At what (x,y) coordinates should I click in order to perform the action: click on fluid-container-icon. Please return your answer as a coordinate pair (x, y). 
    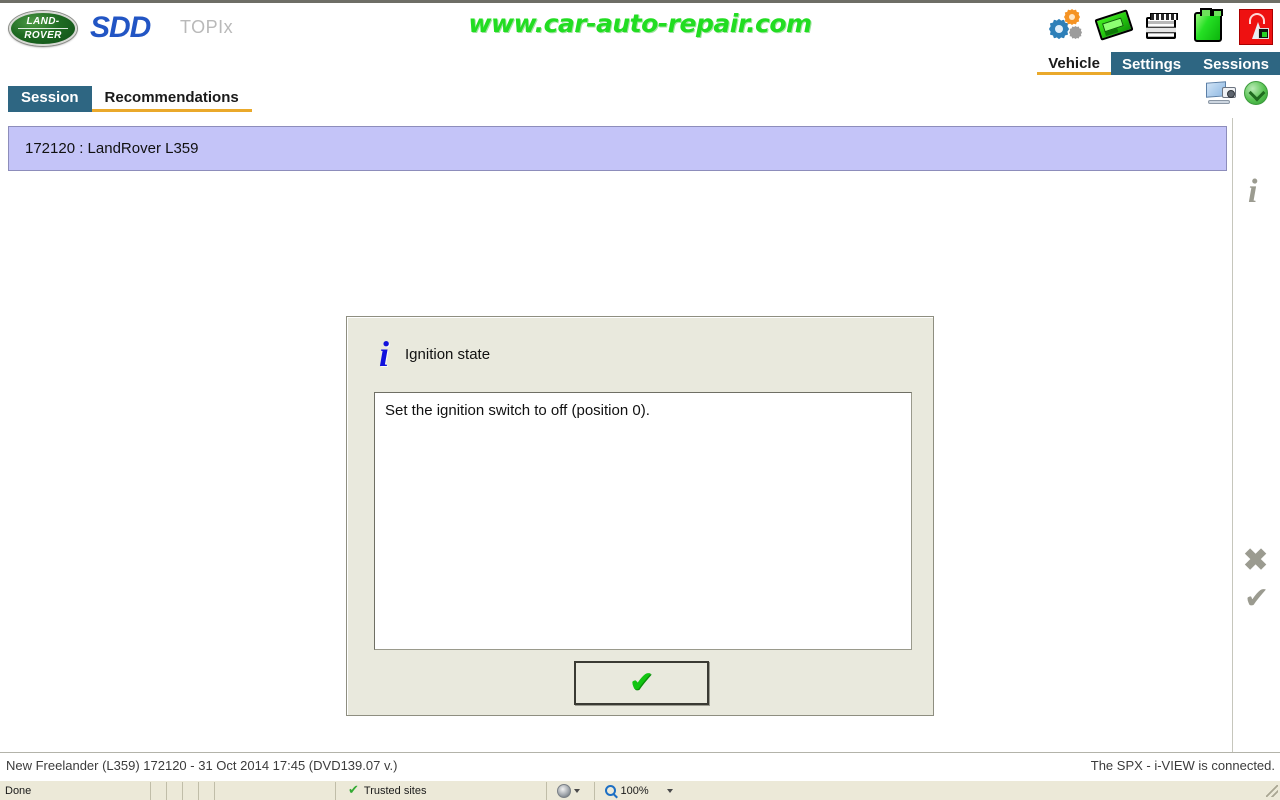
    Looking at the image, I should click on (1208, 26).